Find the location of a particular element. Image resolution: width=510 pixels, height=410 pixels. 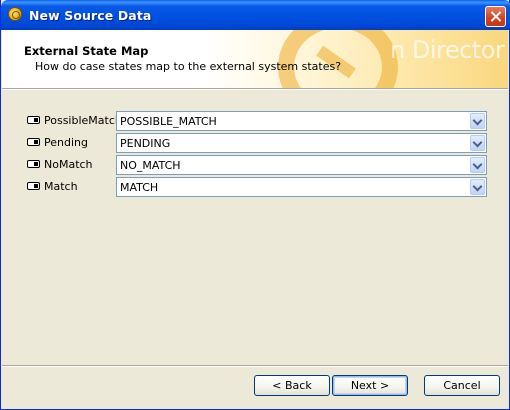

state-label: Pending is located at coordinates (66, 142).